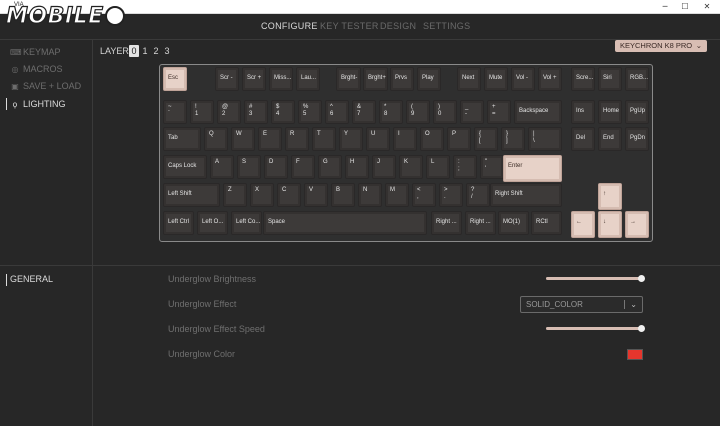 Image resolution: width=720 pixels, height=426 pixels. Describe the element at coordinates (583, 139) in the screenshot. I see `key-delete: Del` at that location.